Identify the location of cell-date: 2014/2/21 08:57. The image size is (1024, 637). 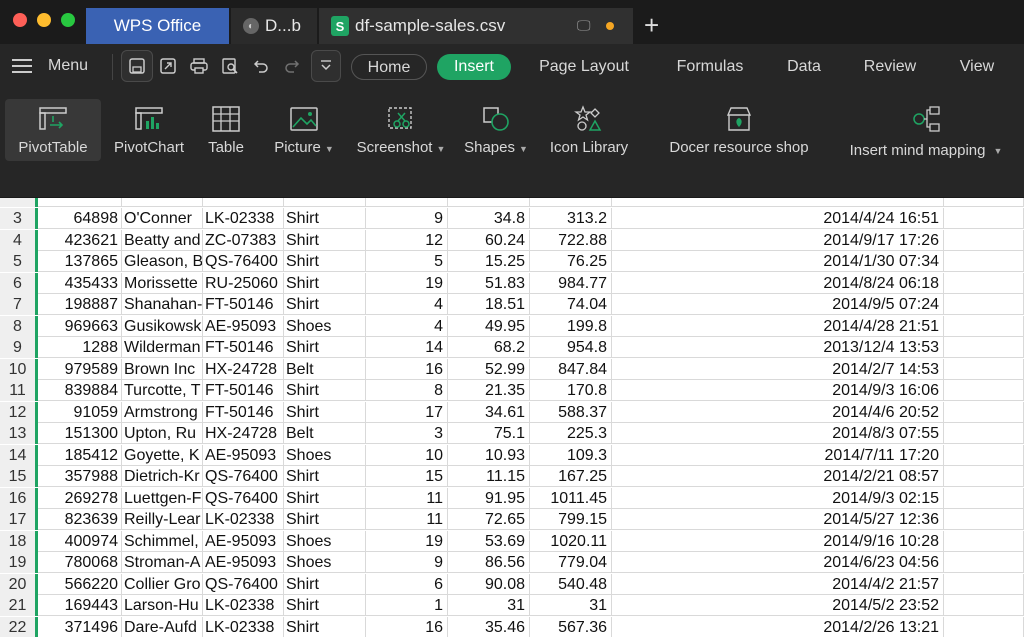
(778, 476).